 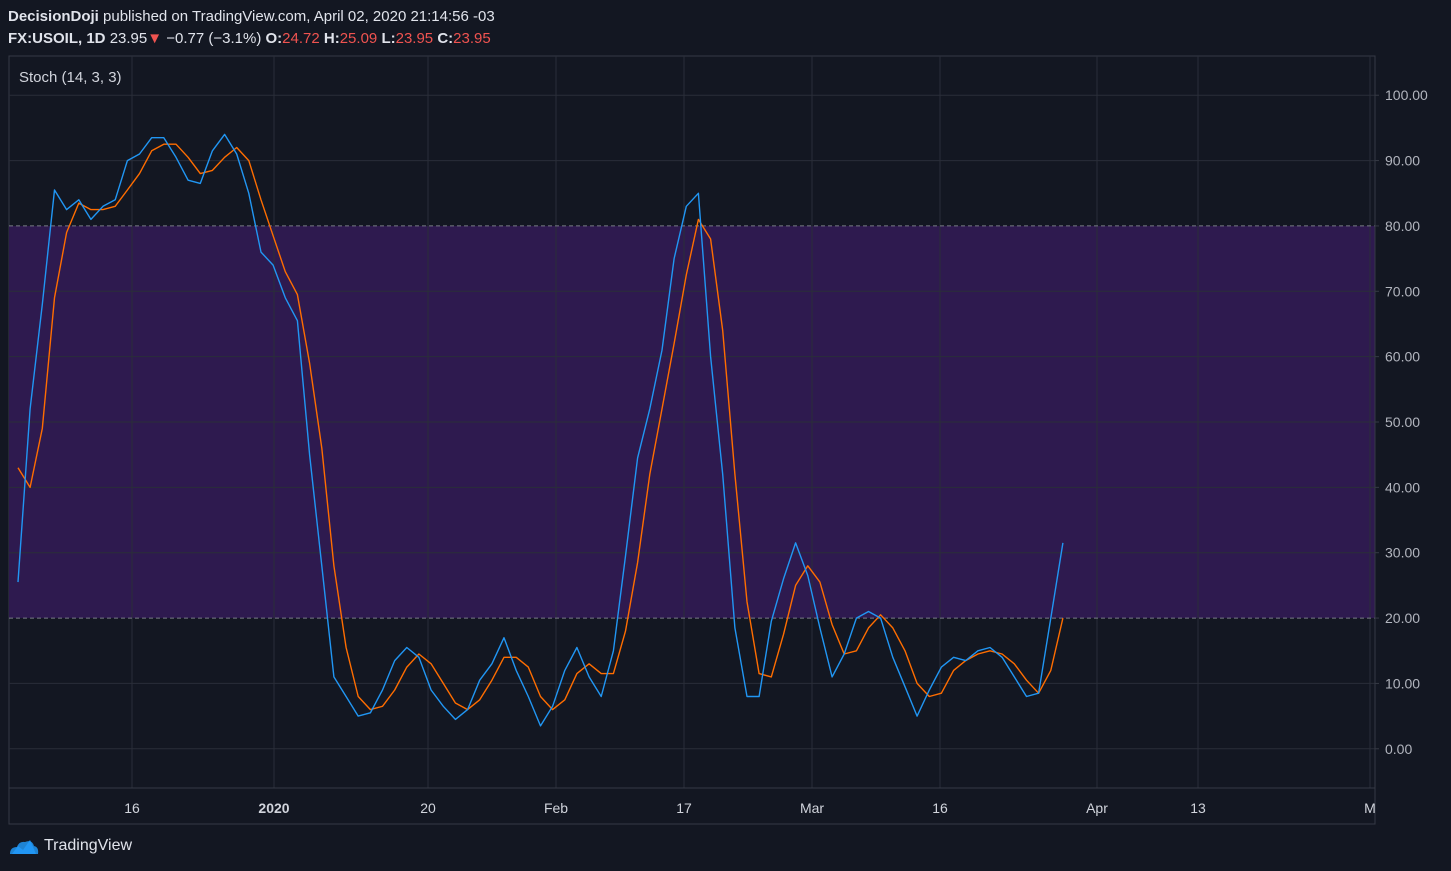 I want to click on footer-branding: TradingView, so click(x=70, y=846).